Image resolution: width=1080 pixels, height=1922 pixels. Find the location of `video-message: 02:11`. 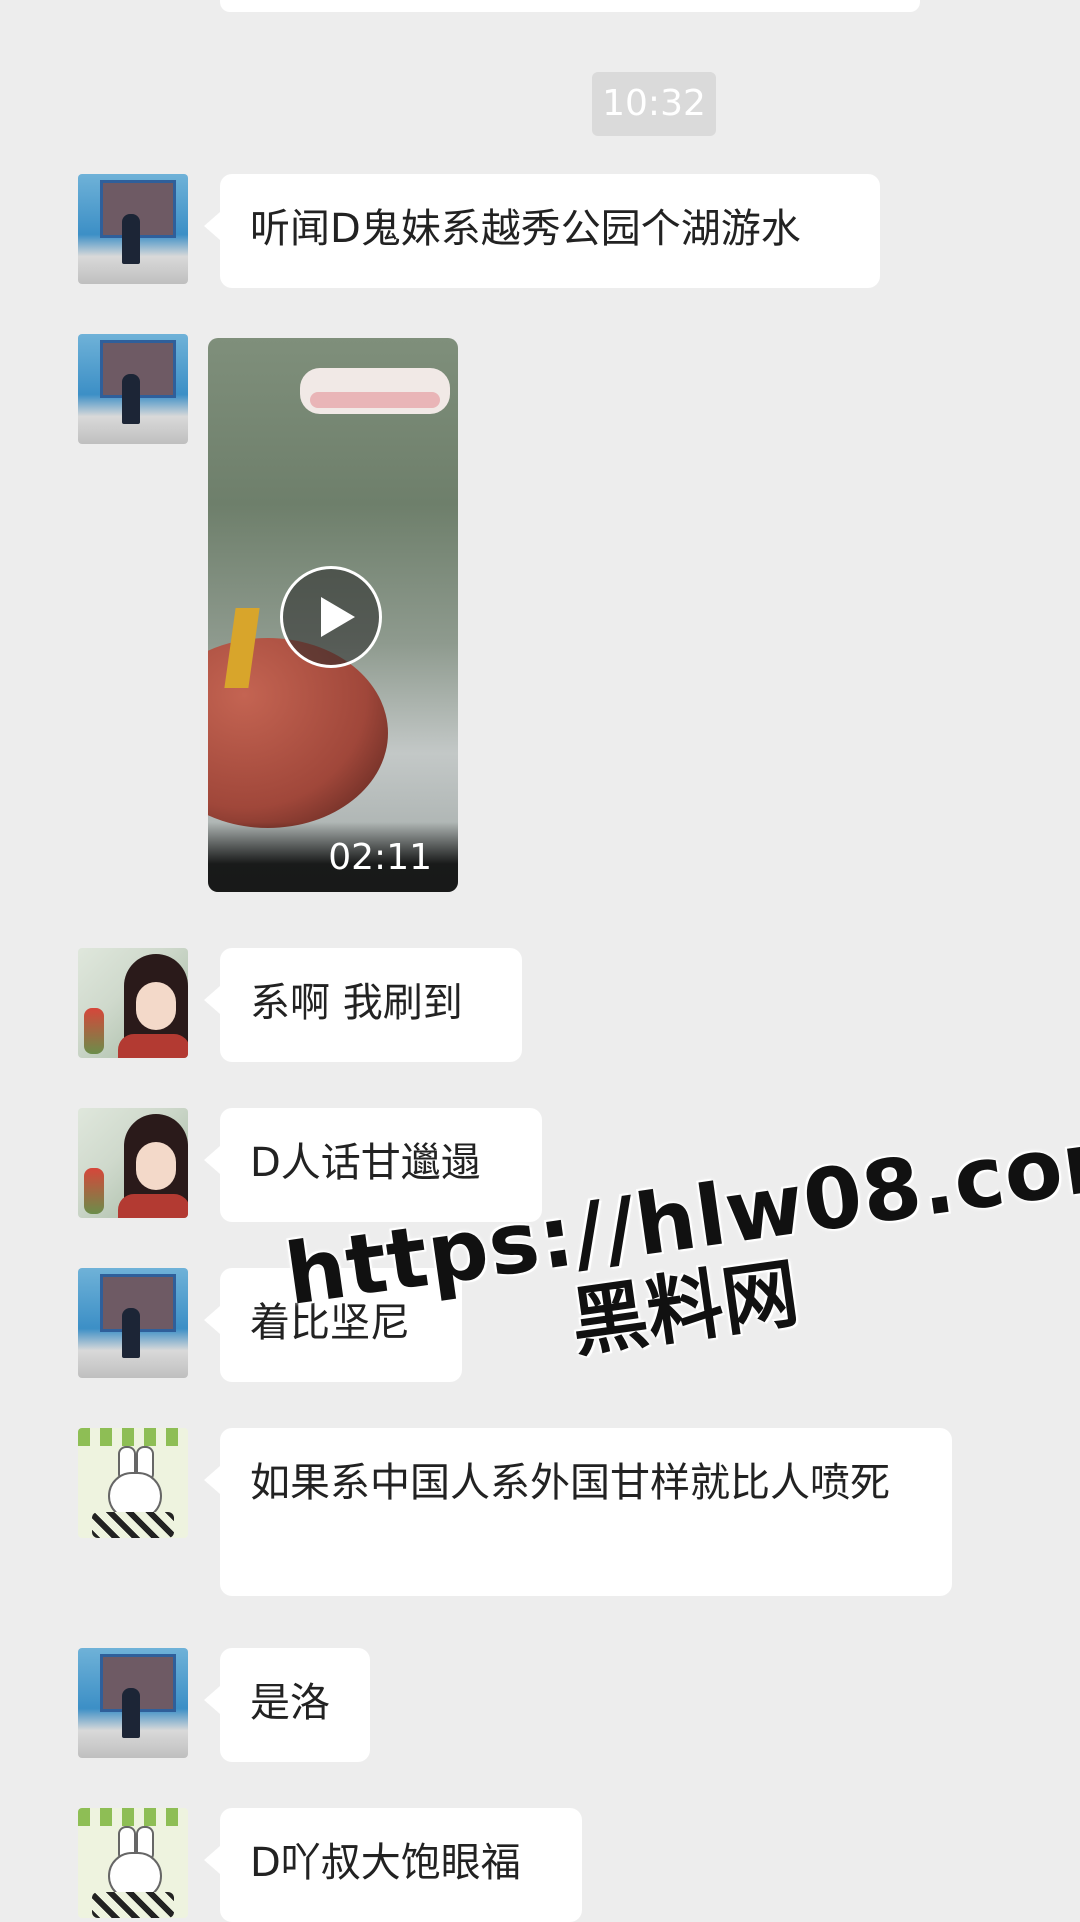

video-message: 02:11 is located at coordinates (333, 615).